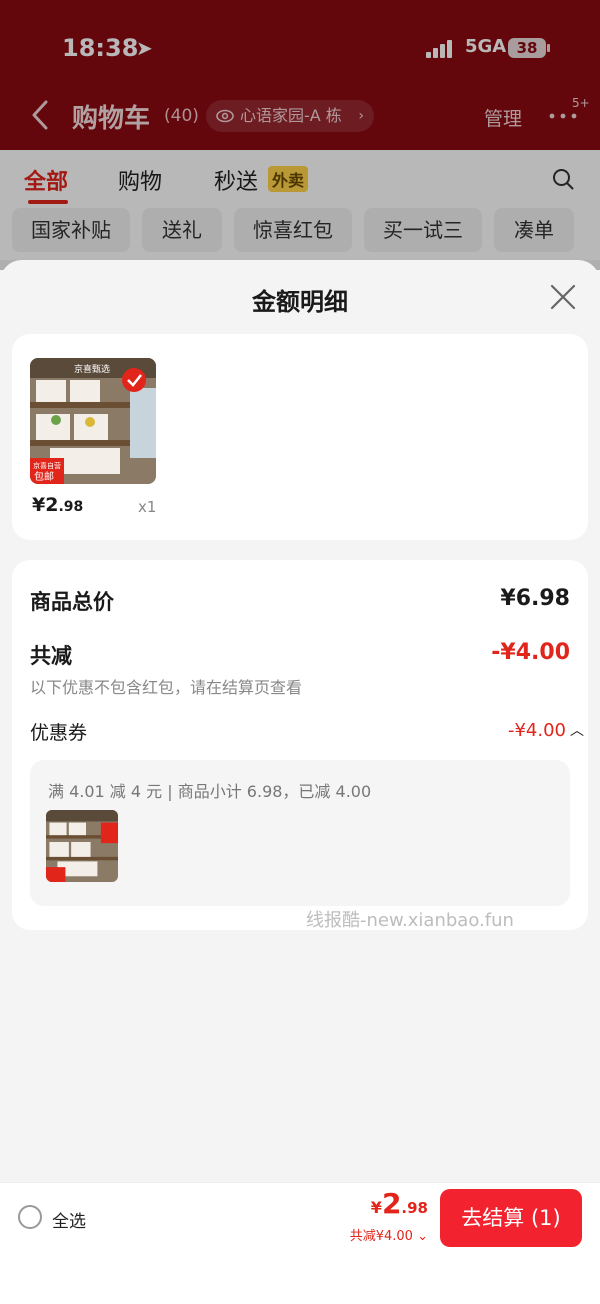 The height and width of the screenshot is (1304, 600). What do you see at coordinates (30, 1217) in the screenshot?
I see `select-all-radio` at bounding box center [30, 1217].